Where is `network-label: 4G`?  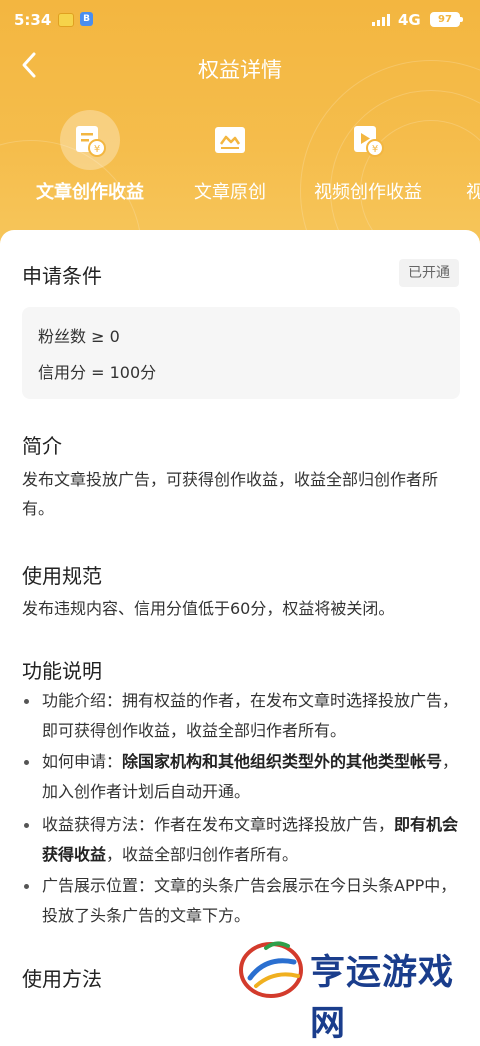
network-label: 4G is located at coordinates (409, 20).